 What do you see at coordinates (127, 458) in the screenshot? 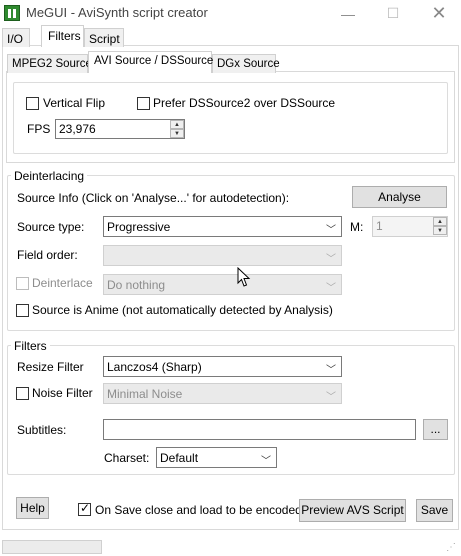
I see `charset-label: Charset:` at bounding box center [127, 458].